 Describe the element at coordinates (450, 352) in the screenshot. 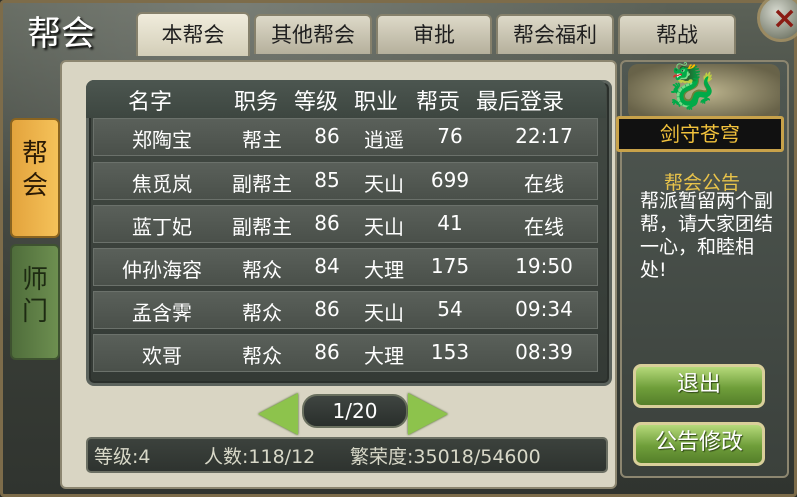

I see `cell-contribution: 153` at that location.